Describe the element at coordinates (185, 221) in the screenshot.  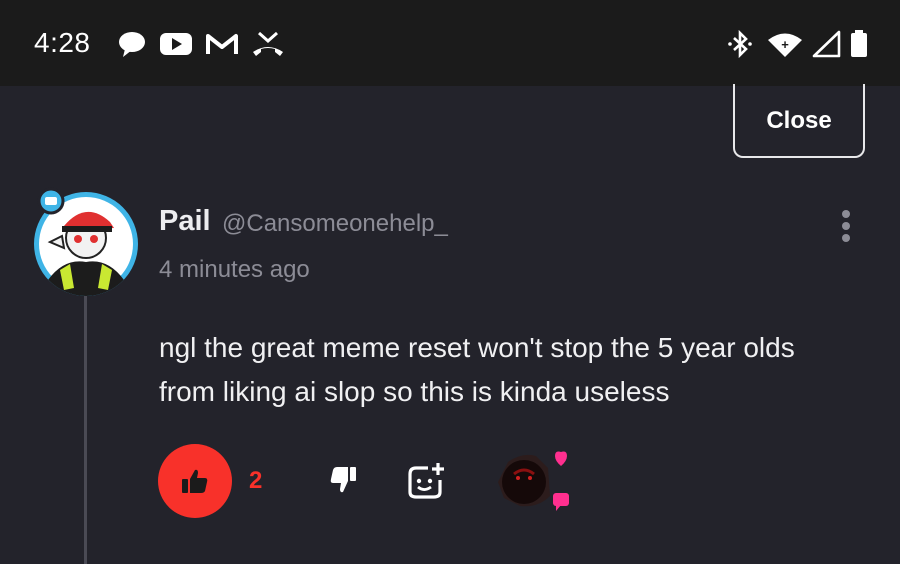
I see `author-name: Pail` at that location.